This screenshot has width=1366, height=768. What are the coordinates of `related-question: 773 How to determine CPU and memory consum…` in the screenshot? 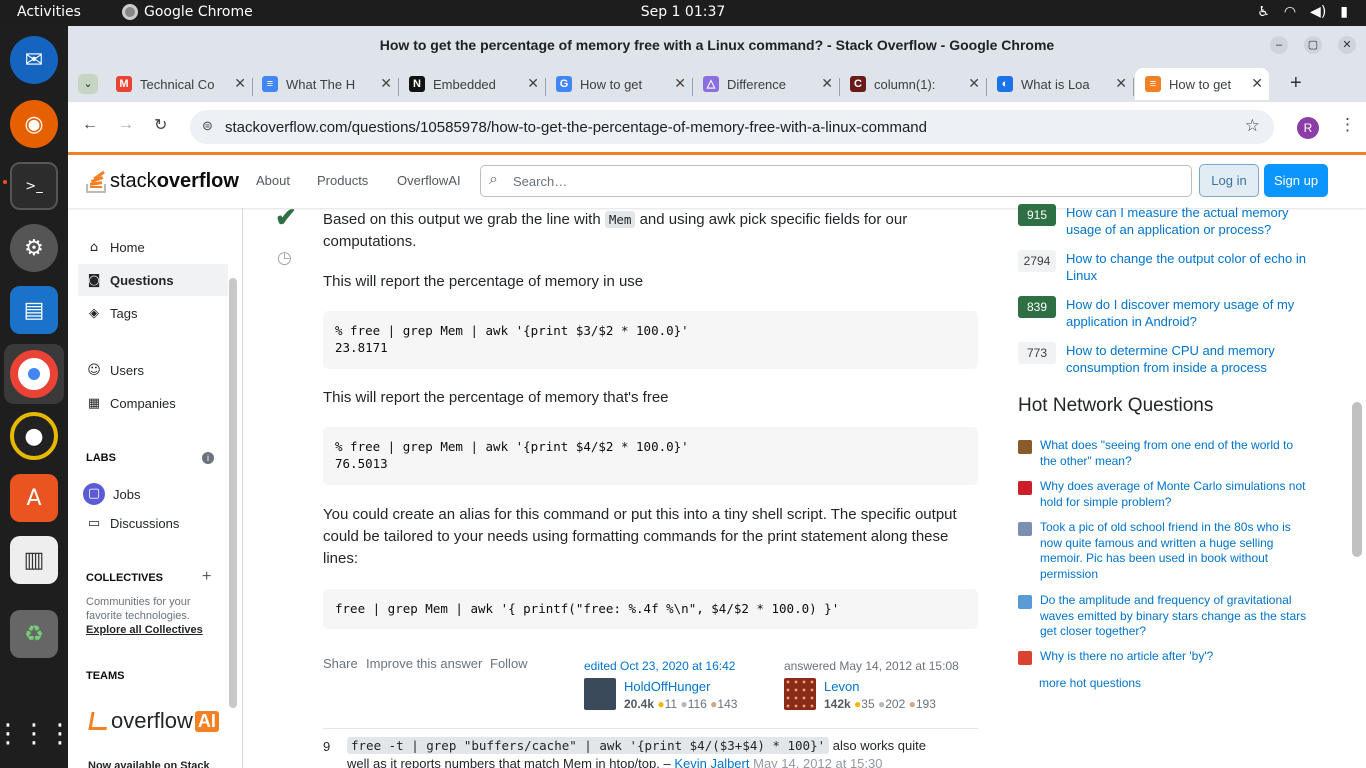 It's located at (1162, 359).